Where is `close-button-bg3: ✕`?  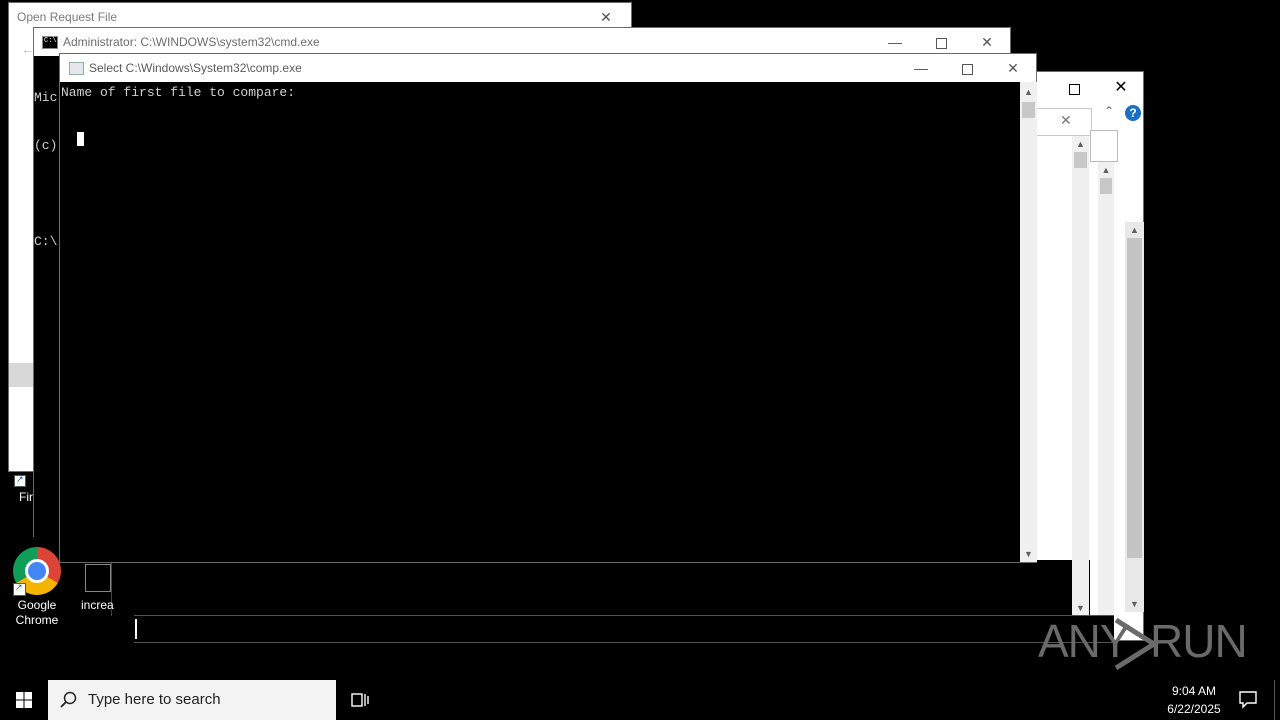 close-button-bg3: ✕ is located at coordinates (1121, 88).